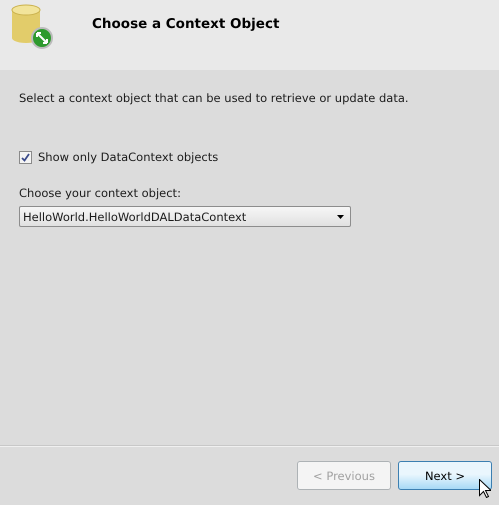 The width and height of the screenshot is (499, 505). I want to click on caret-icon, so click(340, 216).